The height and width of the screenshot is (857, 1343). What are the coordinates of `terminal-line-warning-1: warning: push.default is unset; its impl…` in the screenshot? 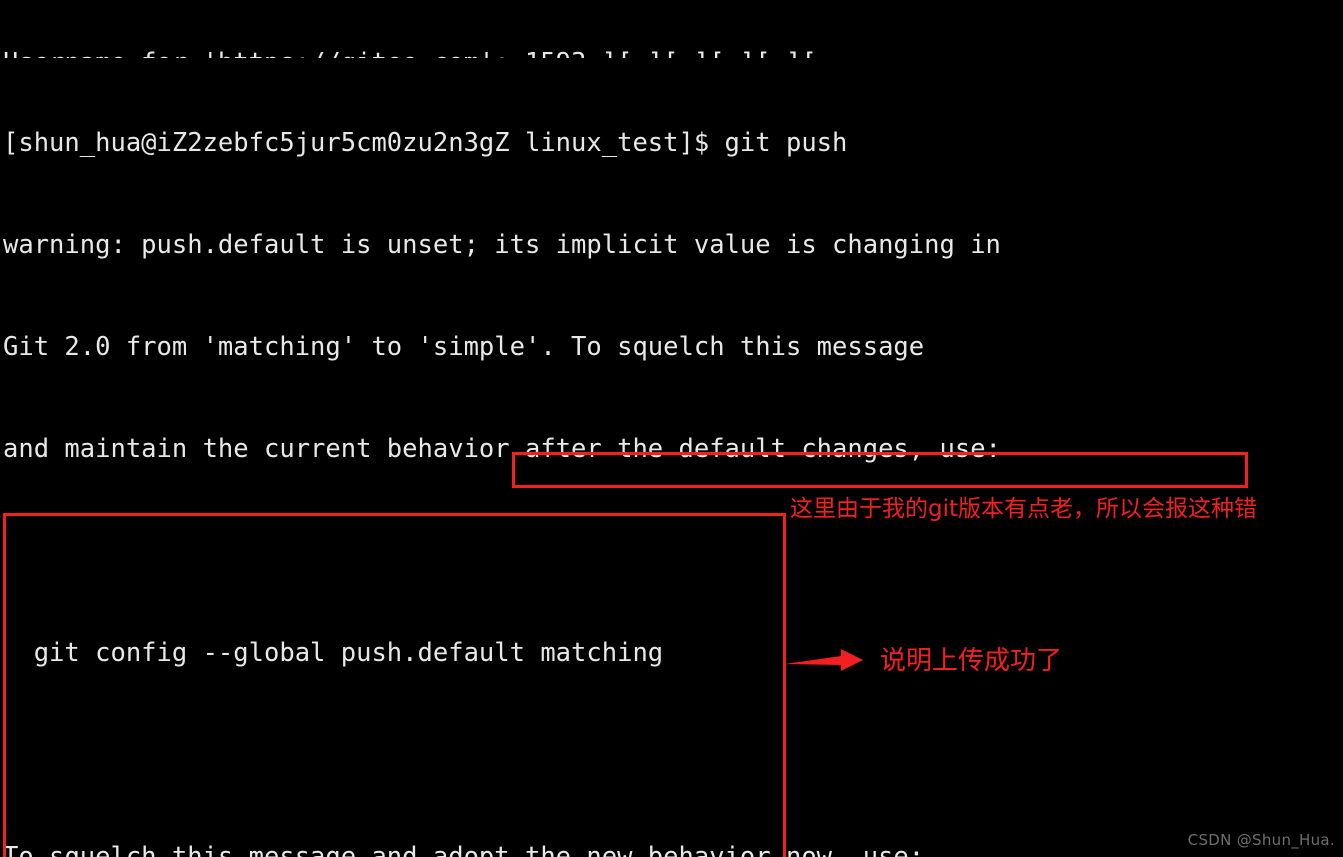 It's located at (502, 245).